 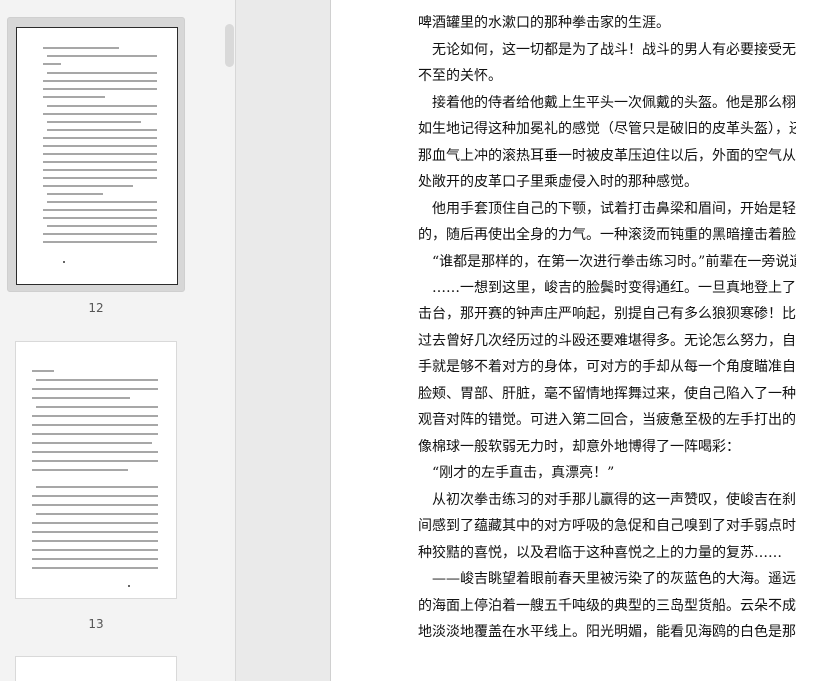 I want to click on text-line: 像棉球一般软弱无力时，却意外地博得了一阵喝彩：, so click(x=579, y=447).